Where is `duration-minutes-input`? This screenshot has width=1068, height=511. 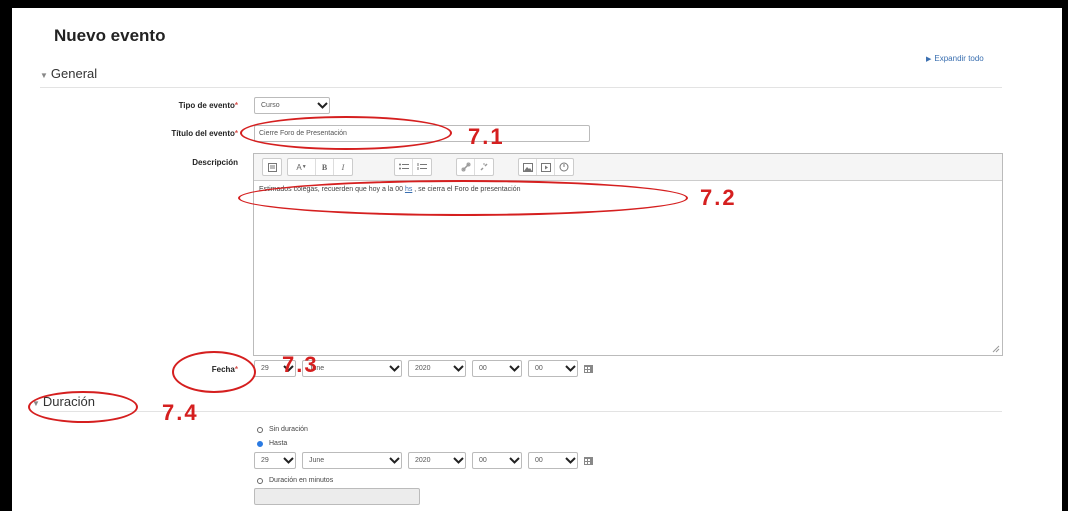
duration-minutes-input is located at coordinates (337, 496).